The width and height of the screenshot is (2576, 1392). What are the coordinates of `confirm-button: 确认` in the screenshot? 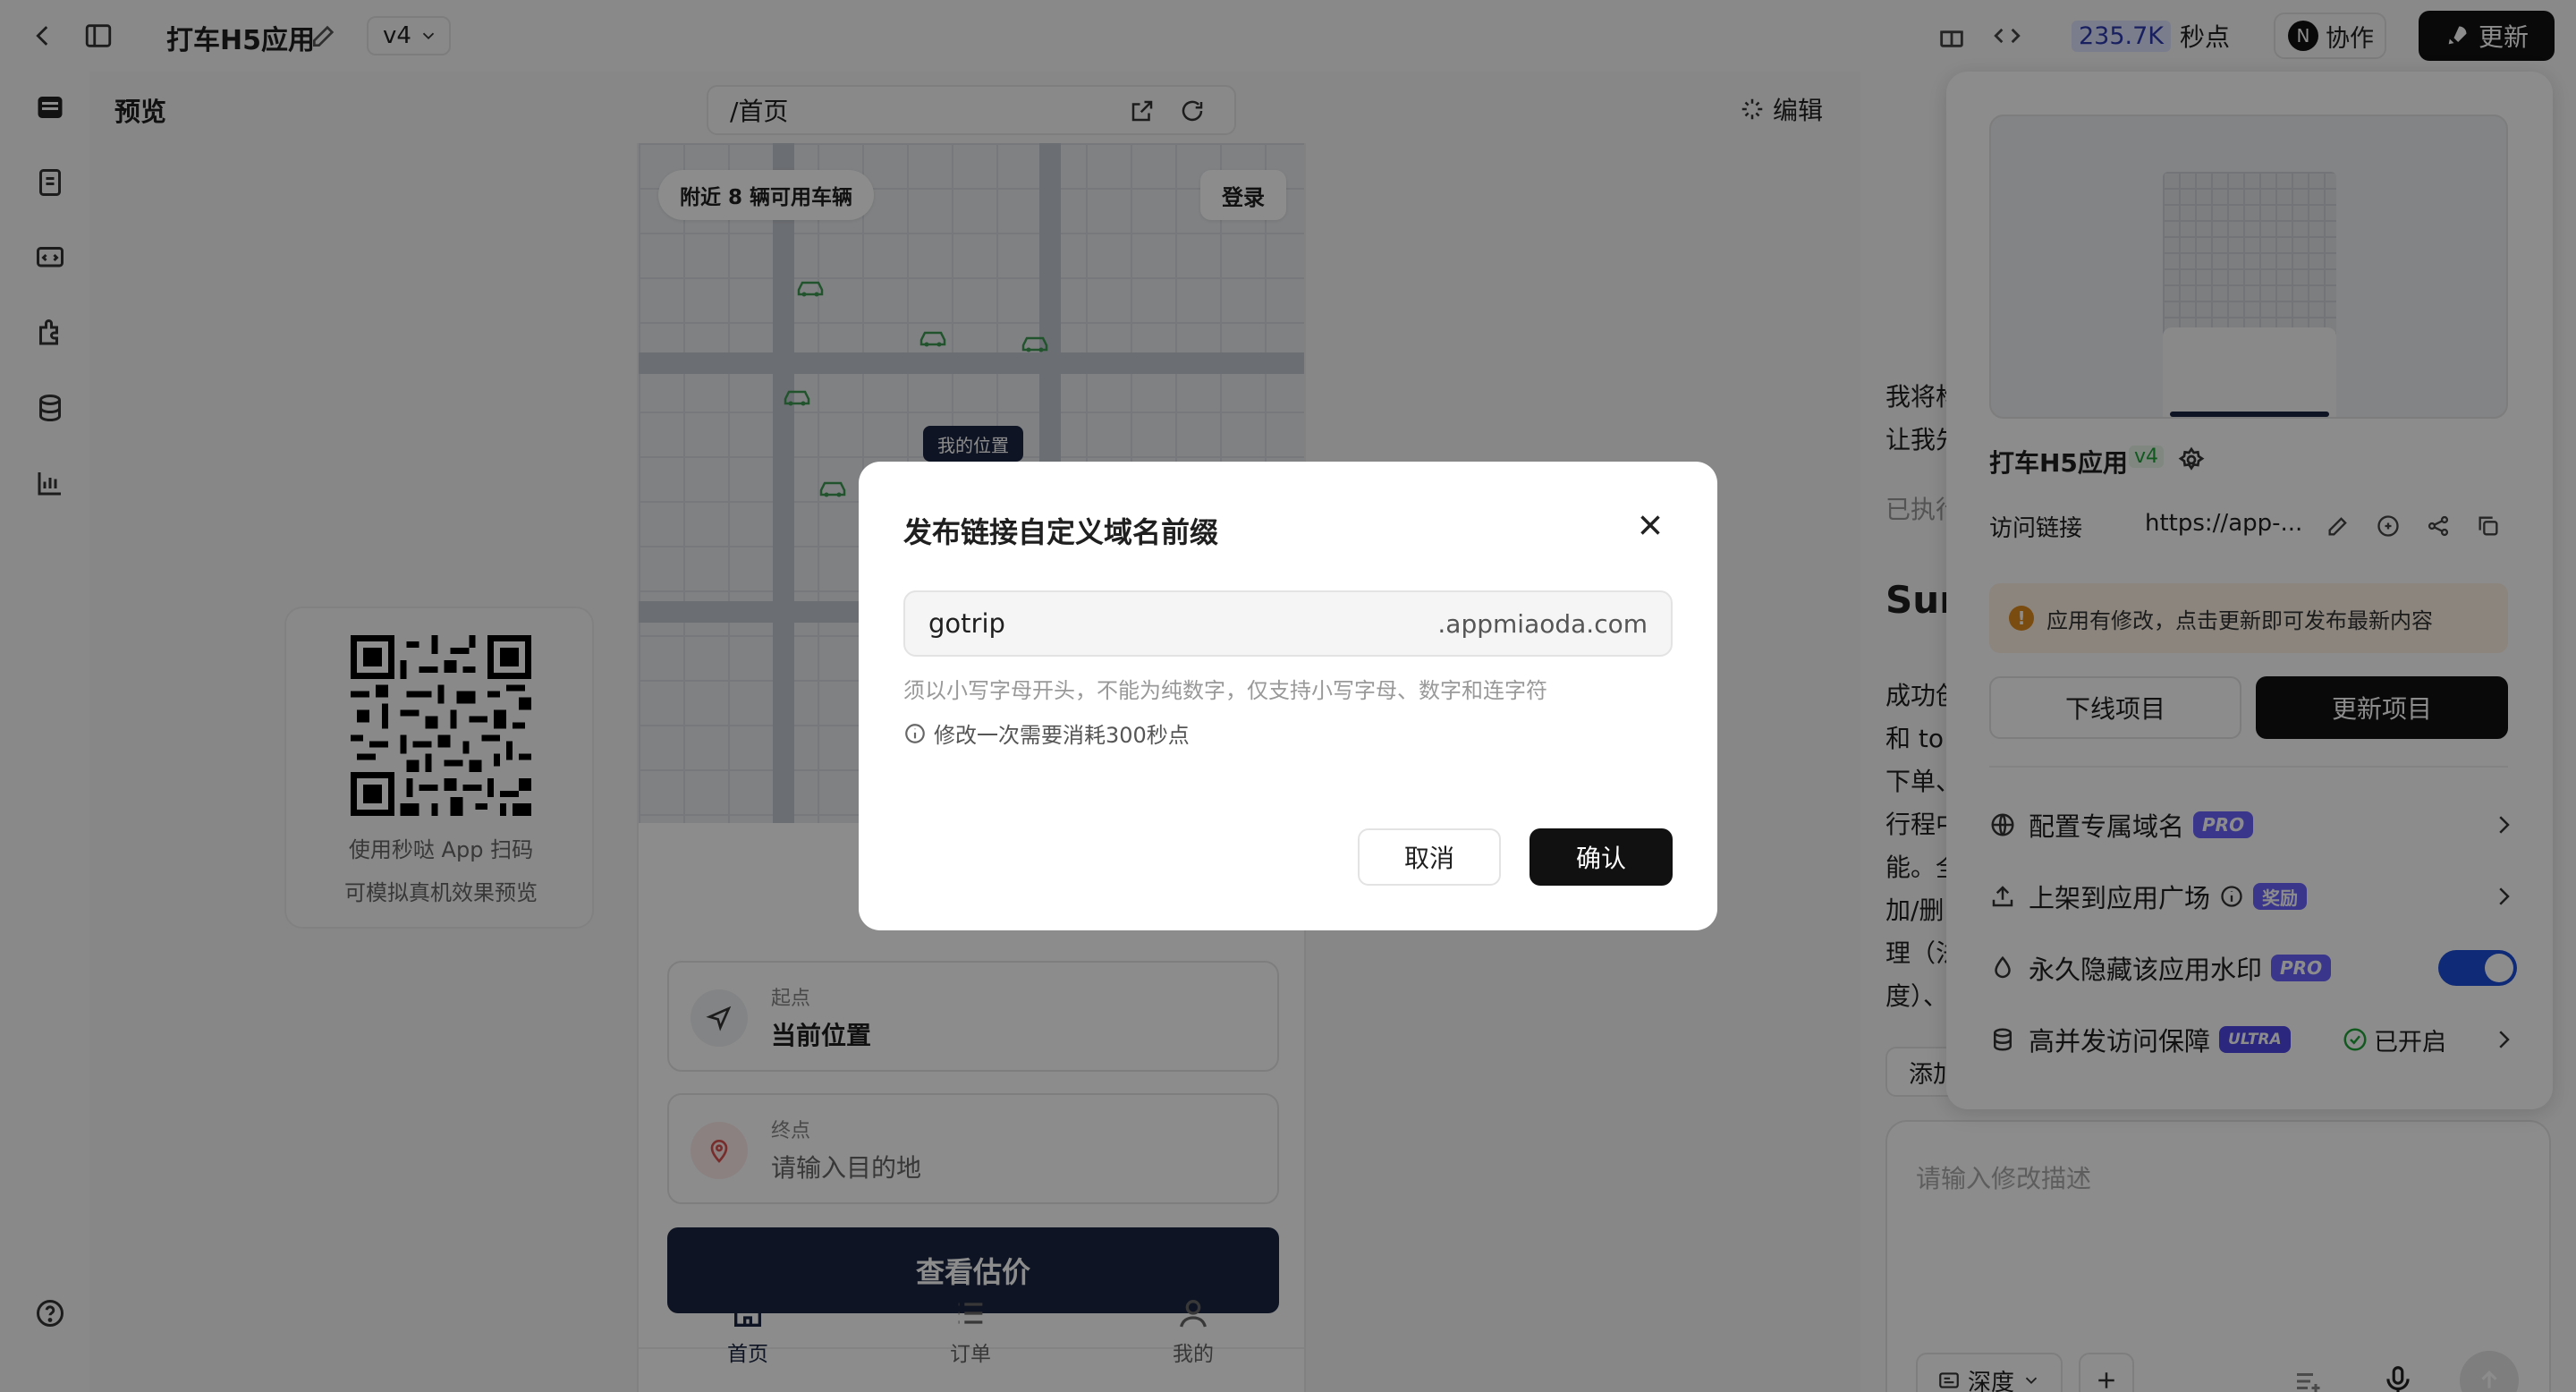 It's located at (1601, 857).